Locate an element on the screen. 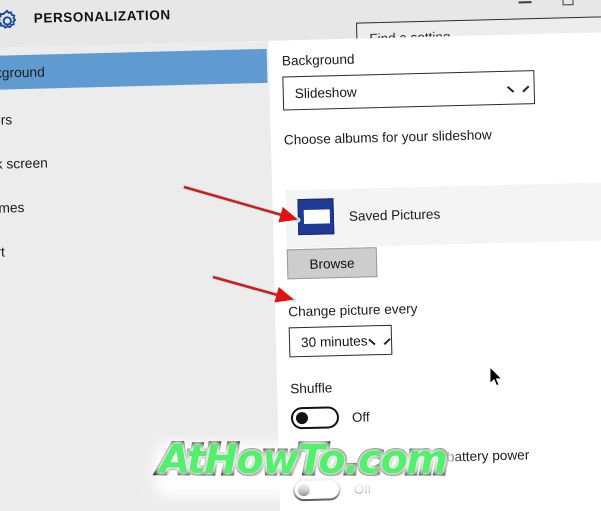 The height and width of the screenshot is (511, 601). album-list: Saved Pictures is located at coordinates (443, 215).